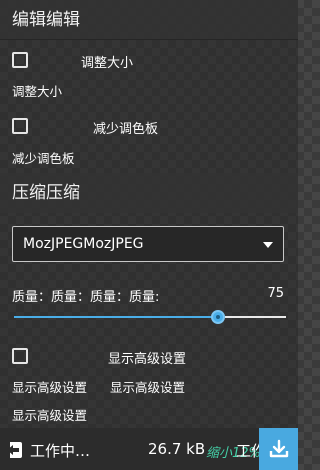  I want to click on reduce-palette-label-secondary: 减少调色板, so click(43, 158).